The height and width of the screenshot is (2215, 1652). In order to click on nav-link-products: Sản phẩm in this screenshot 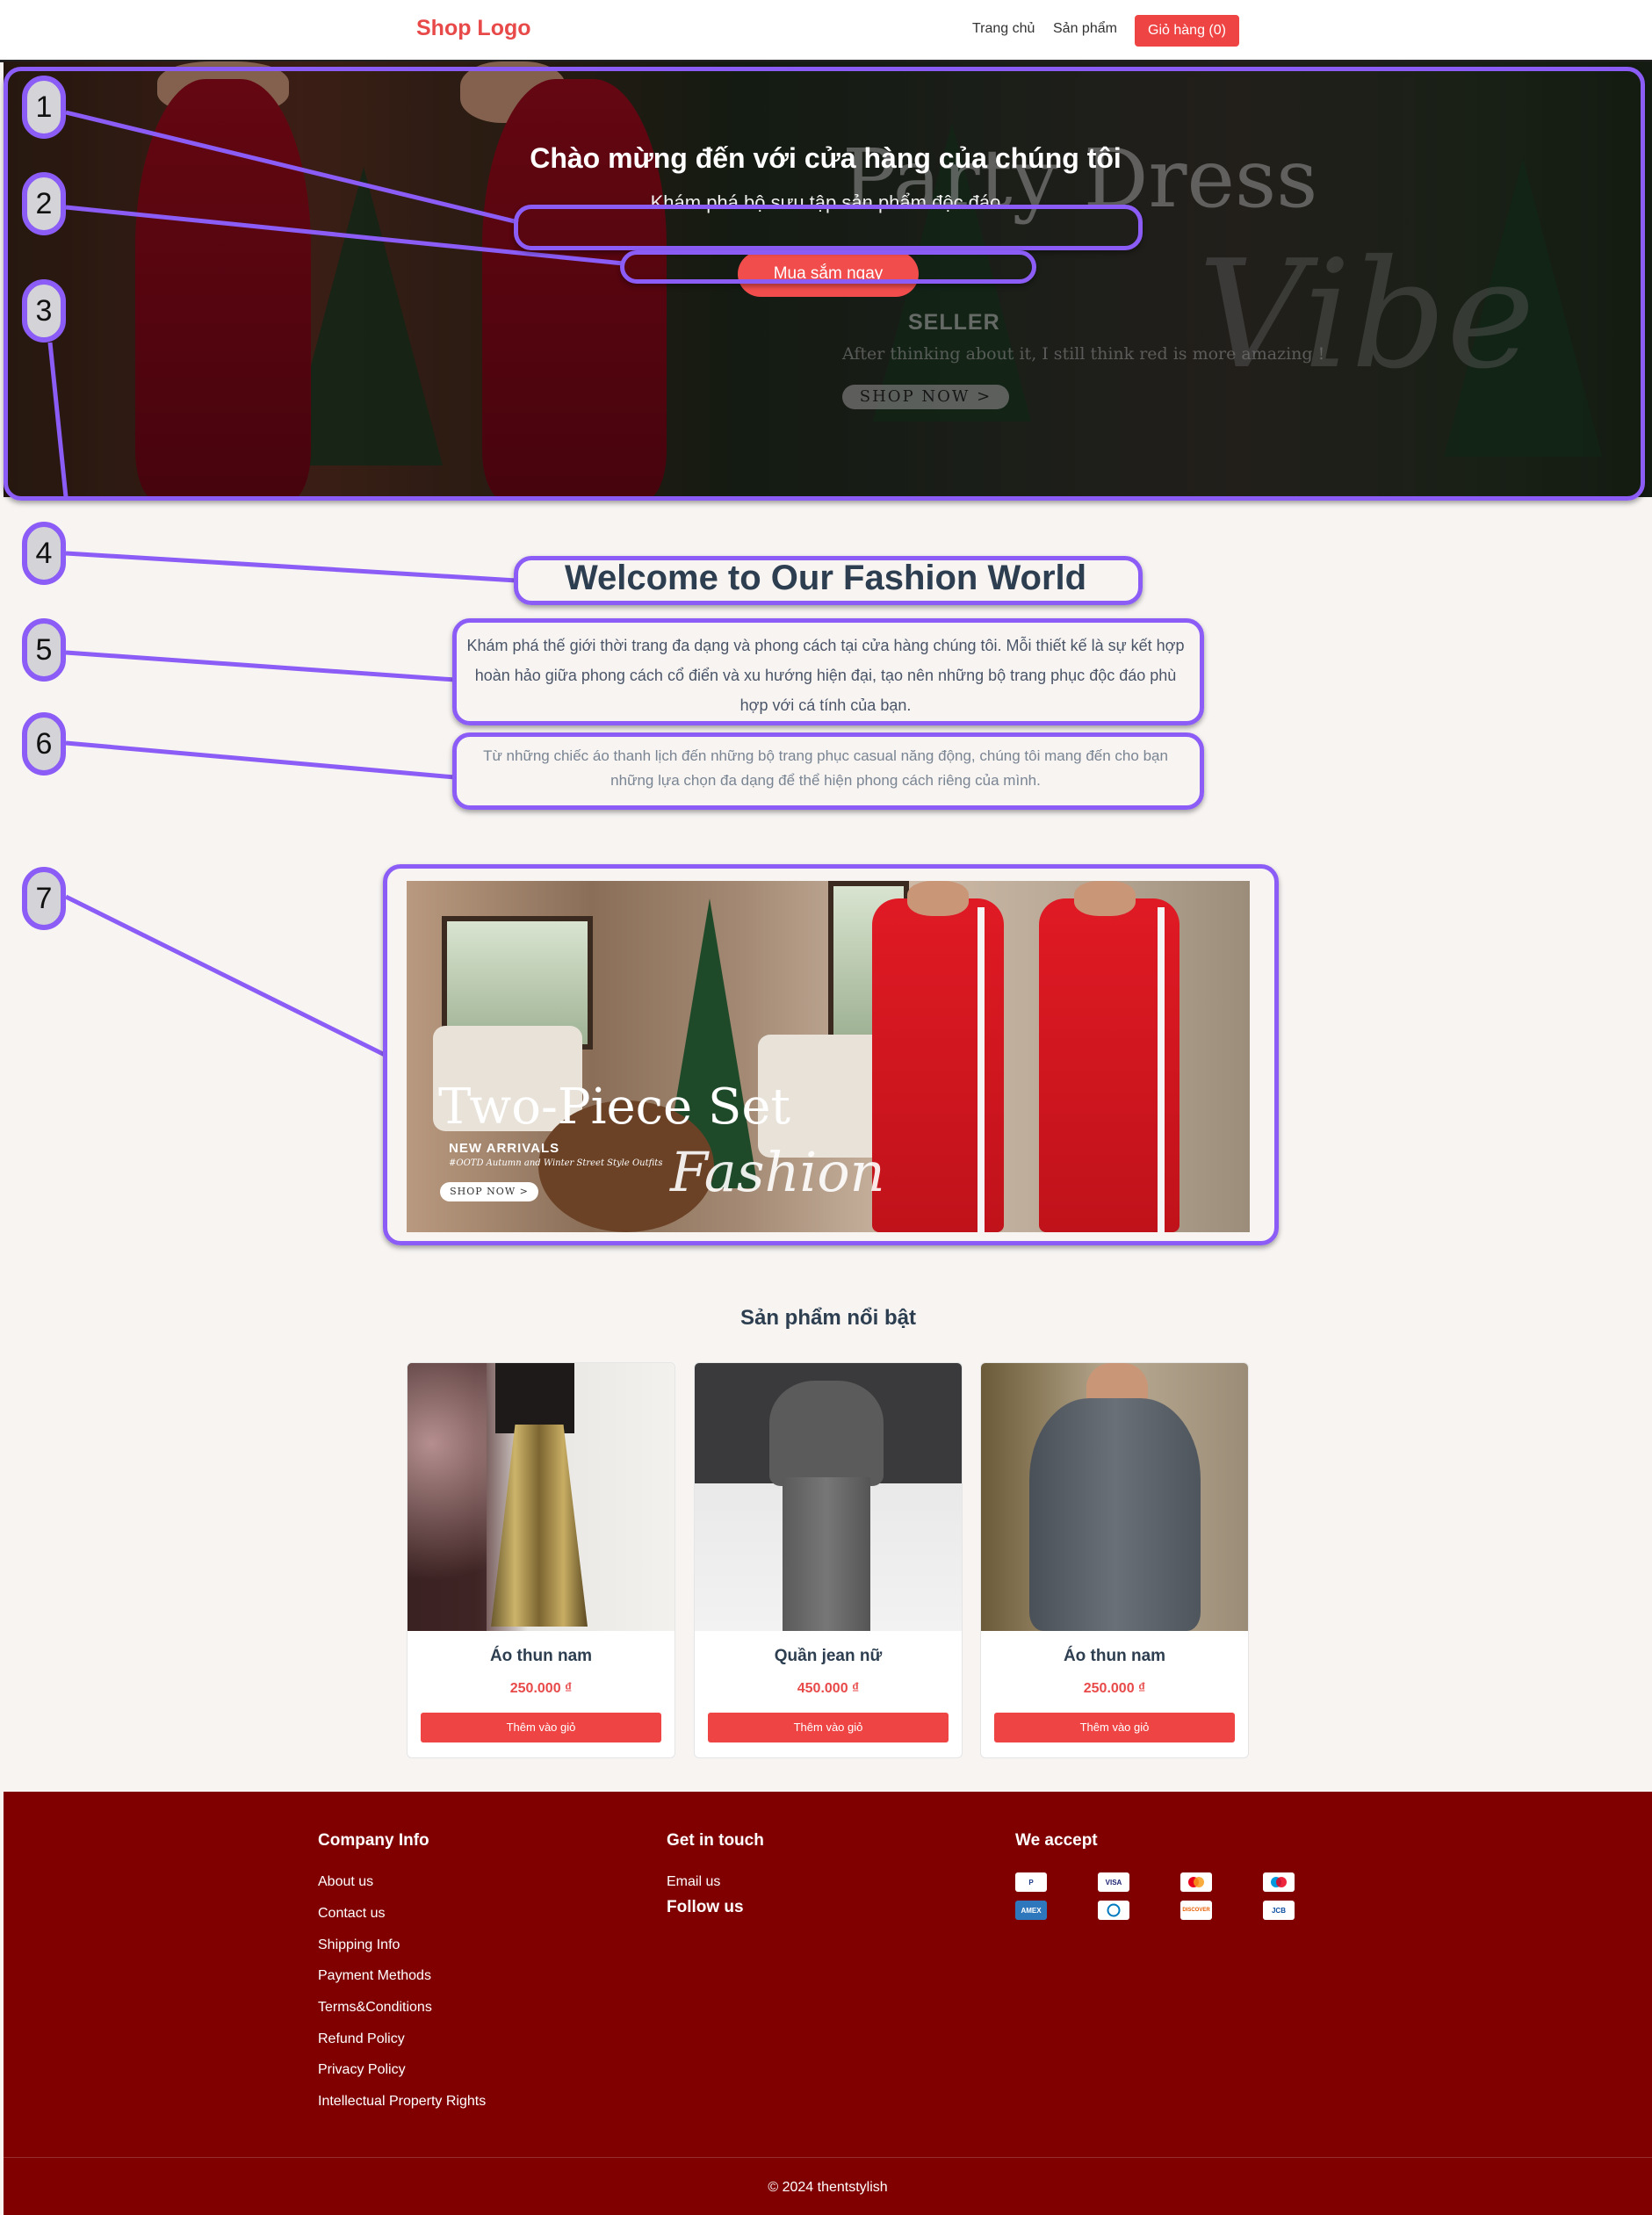, I will do `click(1085, 29)`.